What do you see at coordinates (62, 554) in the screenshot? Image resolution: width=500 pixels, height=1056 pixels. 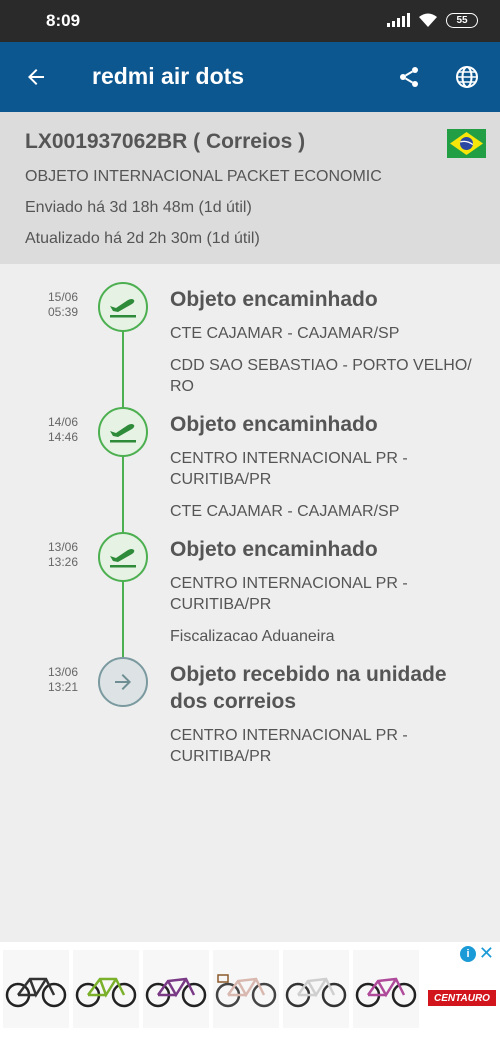 I see `event-date: 13/06 13:26` at bounding box center [62, 554].